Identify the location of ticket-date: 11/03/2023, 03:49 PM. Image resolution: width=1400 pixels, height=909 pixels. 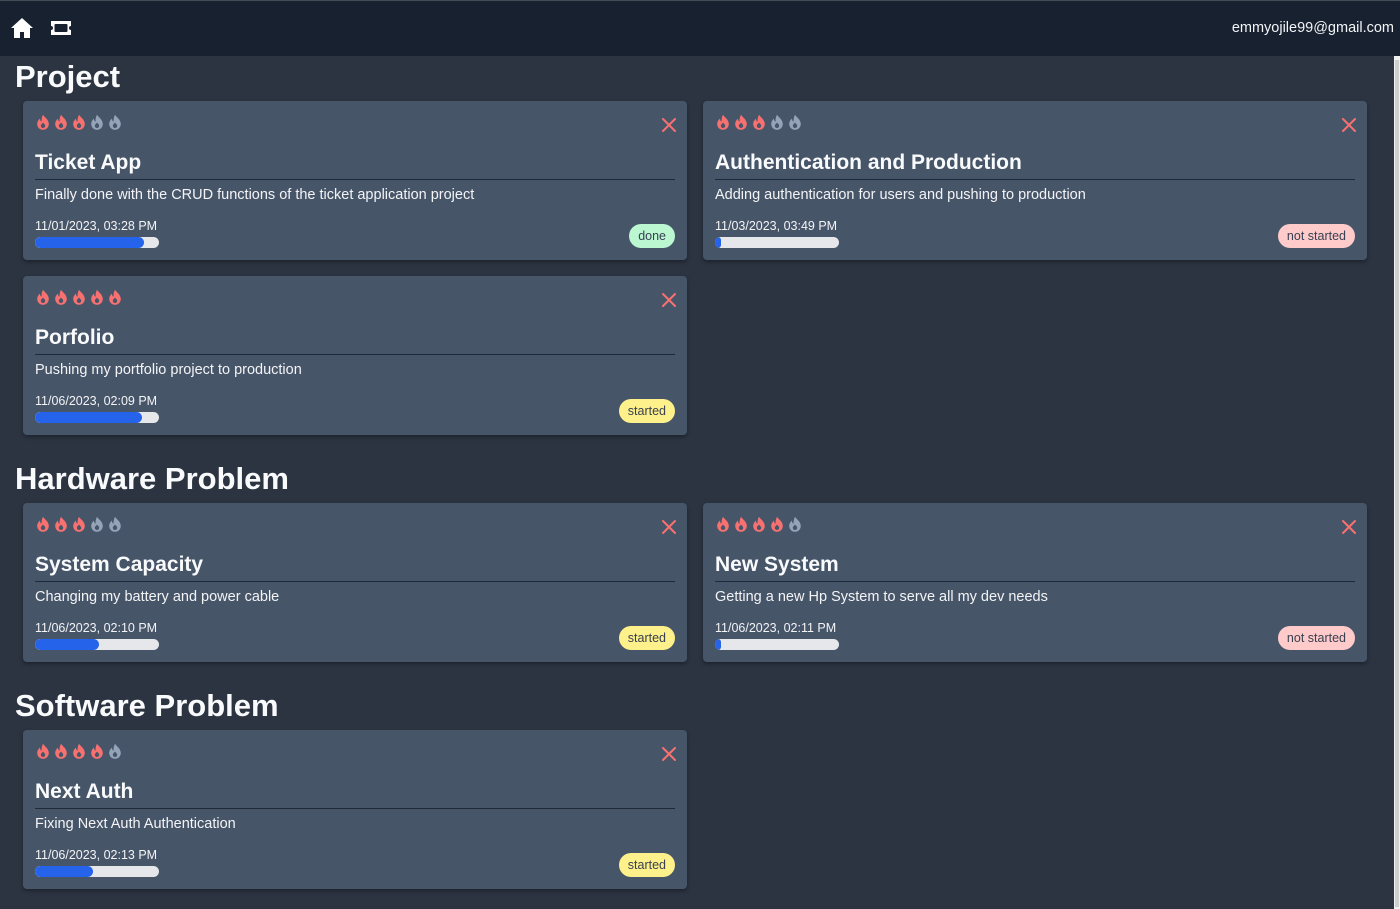
(776, 226).